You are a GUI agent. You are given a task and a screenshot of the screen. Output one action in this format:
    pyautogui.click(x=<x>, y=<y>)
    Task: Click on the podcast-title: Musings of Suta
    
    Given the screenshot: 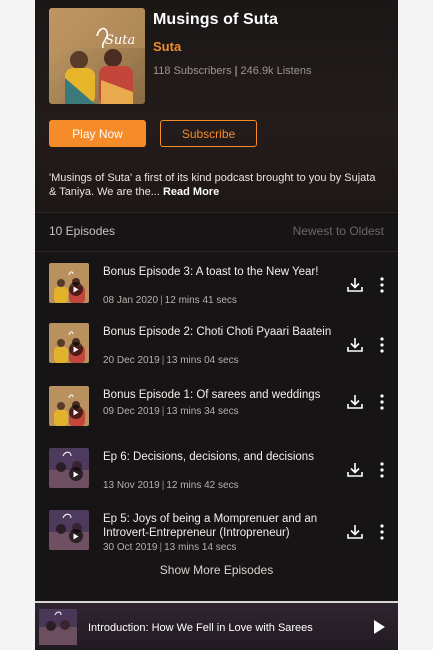 What is the action you would take?
    pyautogui.click(x=216, y=19)
    